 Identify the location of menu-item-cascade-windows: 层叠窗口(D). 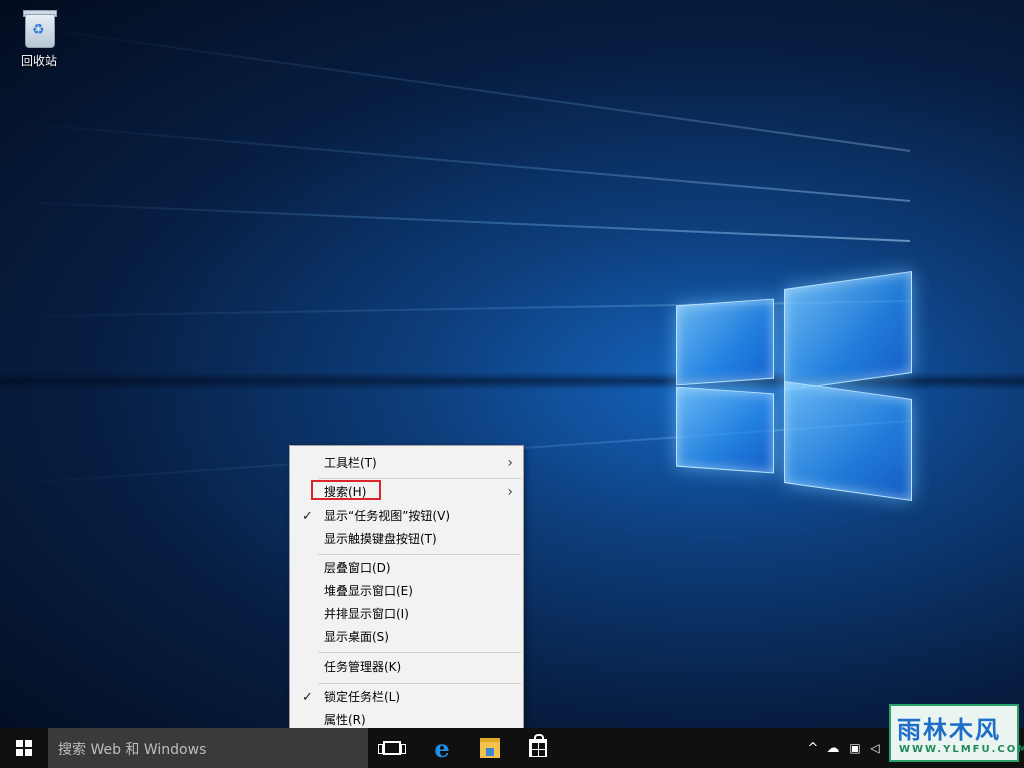
(406, 568).